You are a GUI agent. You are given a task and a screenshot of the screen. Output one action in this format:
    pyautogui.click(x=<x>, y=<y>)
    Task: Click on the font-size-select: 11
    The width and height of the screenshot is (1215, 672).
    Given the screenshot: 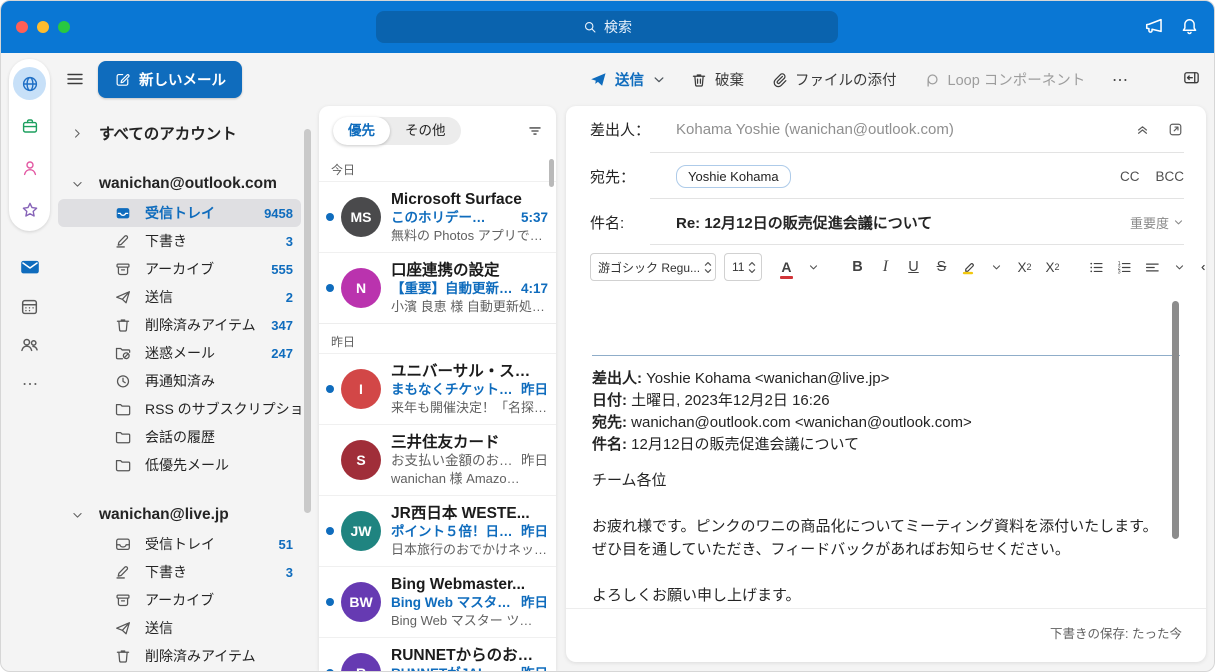 What is the action you would take?
    pyautogui.click(x=743, y=267)
    